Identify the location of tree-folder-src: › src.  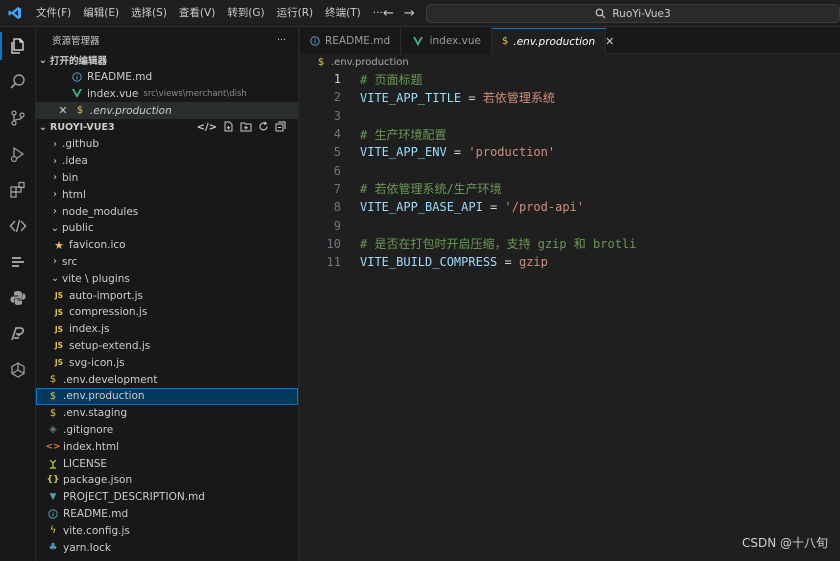
(167, 262).